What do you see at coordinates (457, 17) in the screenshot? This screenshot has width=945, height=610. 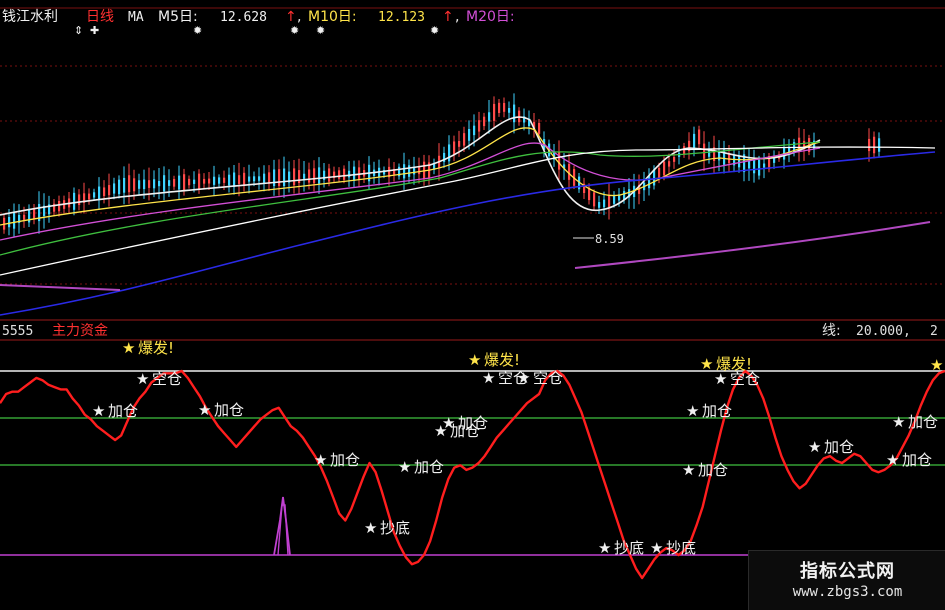 I see `header-comma-2: ,` at bounding box center [457, 17].